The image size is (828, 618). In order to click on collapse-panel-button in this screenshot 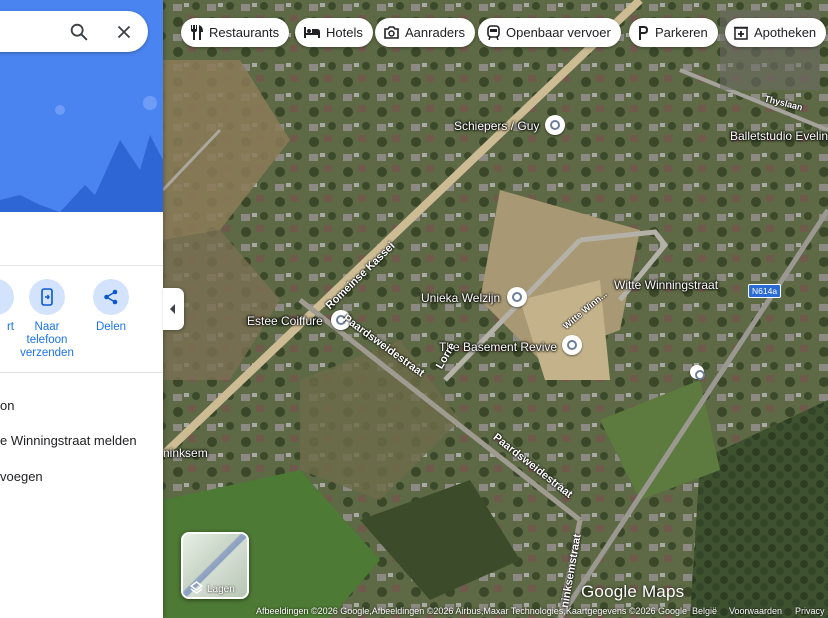, I will do `click(173, 309)`.